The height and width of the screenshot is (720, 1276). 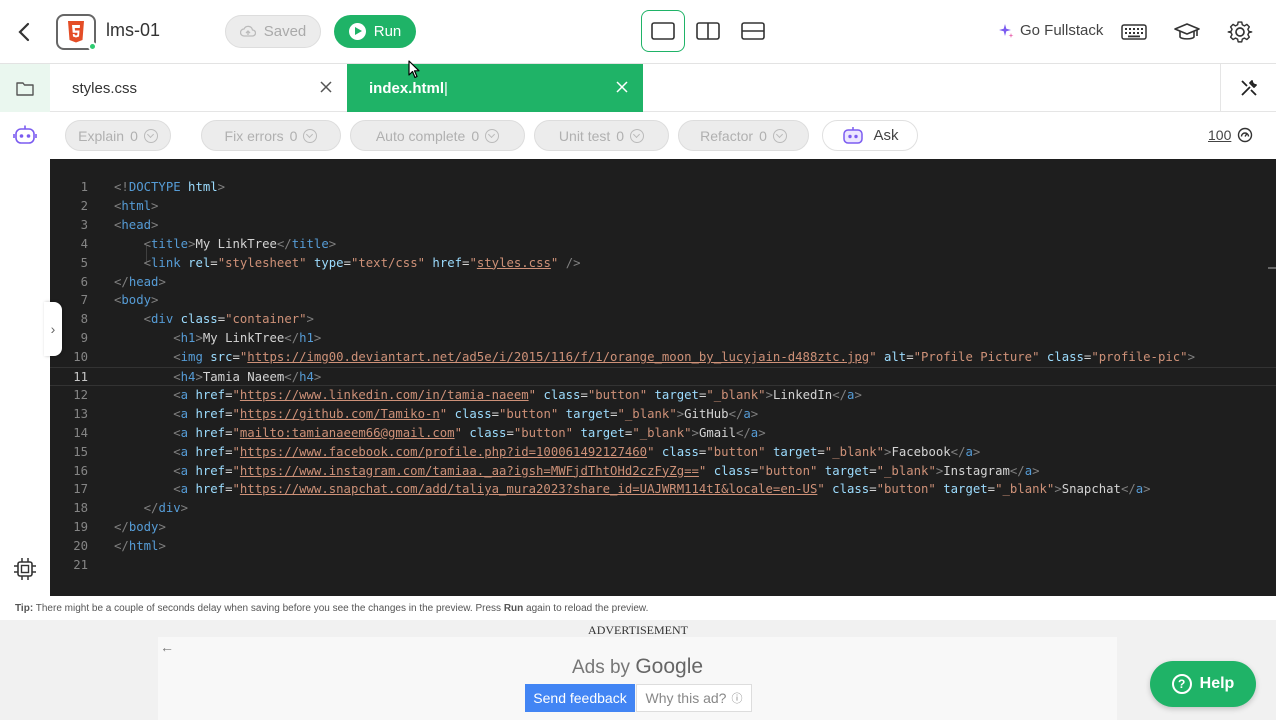 What do you see at coordinates (357, 31) in the screenshot?
I see `play-icon` at bounding box center [357, 31].